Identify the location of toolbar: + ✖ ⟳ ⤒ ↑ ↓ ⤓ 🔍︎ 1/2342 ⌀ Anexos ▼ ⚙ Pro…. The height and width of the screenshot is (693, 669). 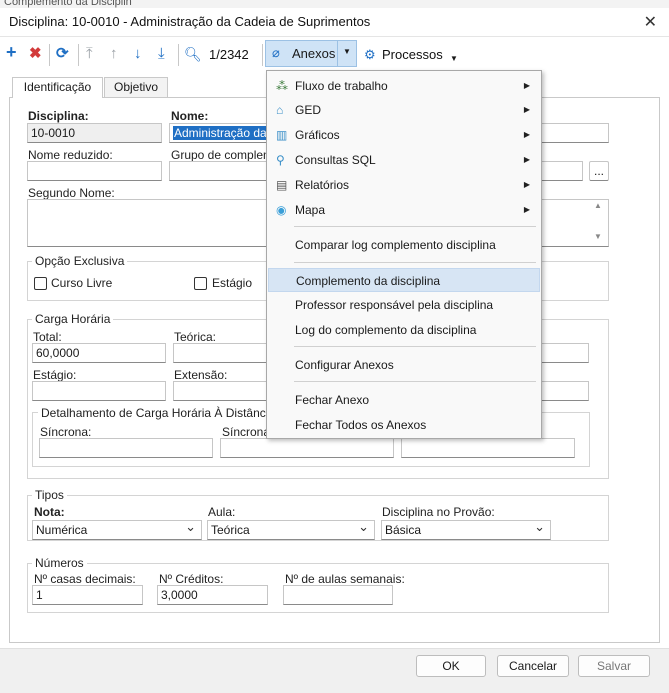
(334, 54).